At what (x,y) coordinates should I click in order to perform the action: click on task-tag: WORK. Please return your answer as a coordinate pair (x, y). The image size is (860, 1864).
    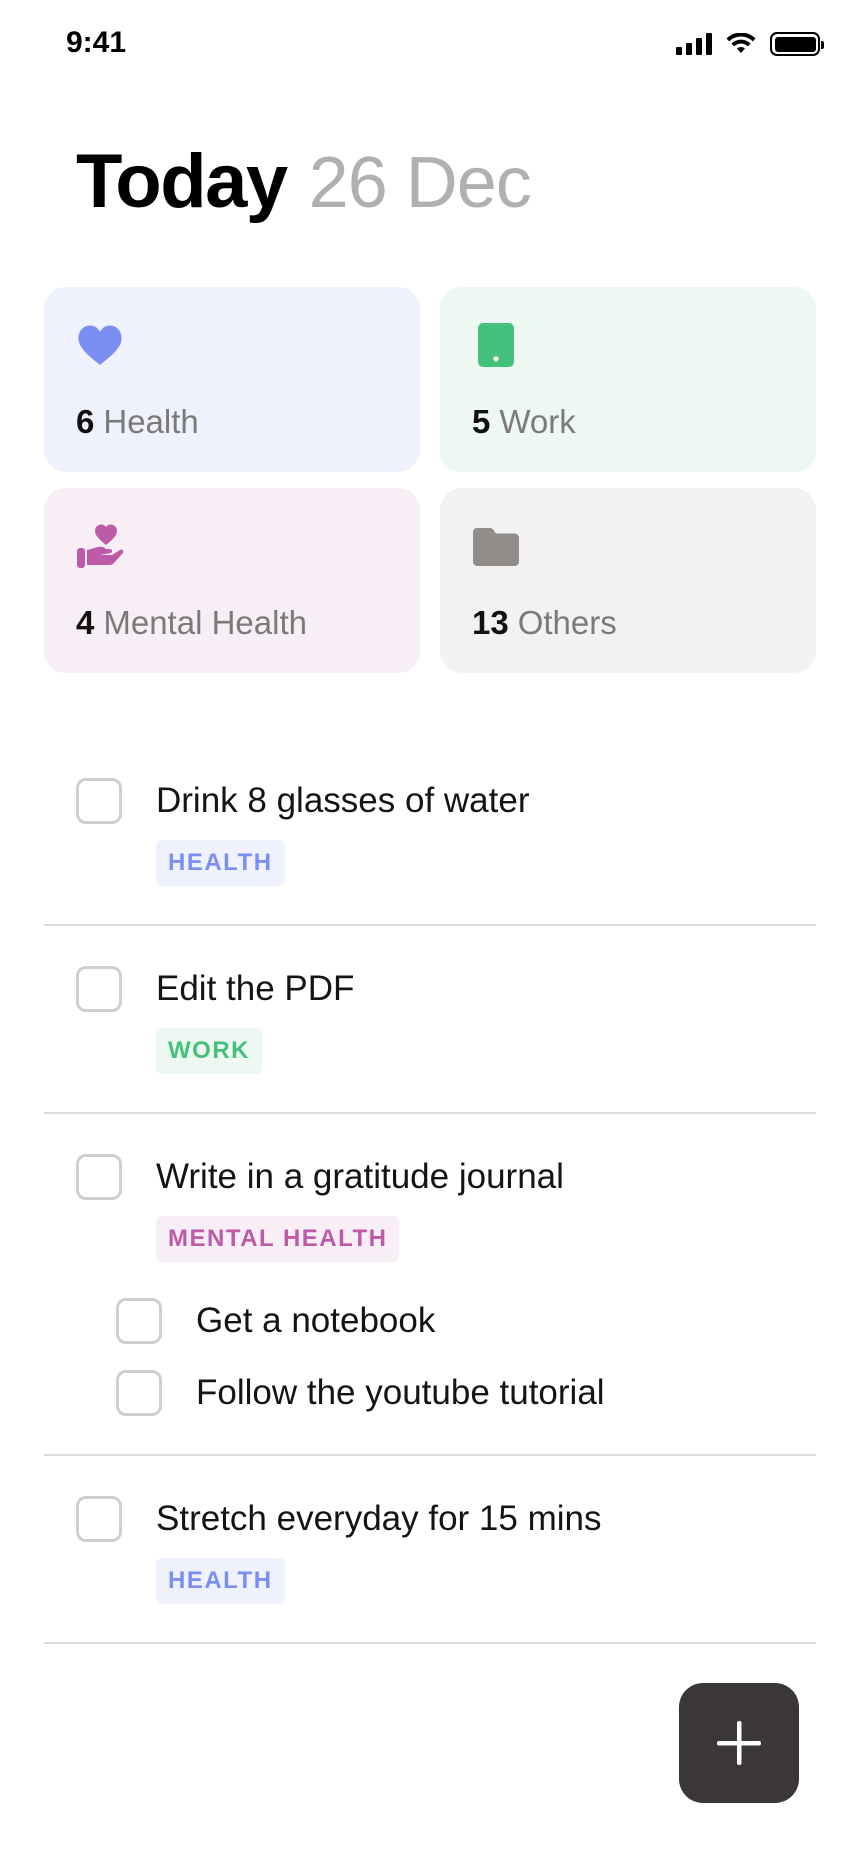
    Looking at the image, I should click on (209, 1051).